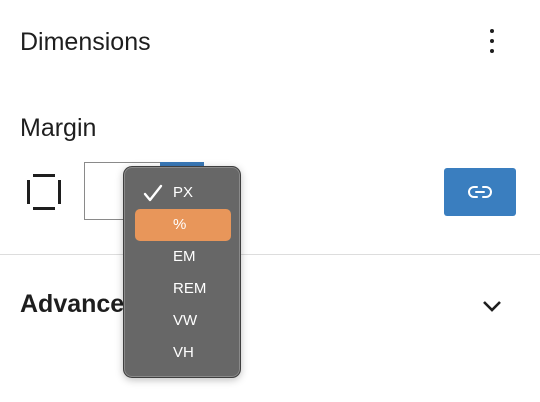 The image size is (540, 402). Describe the element at coordinates (79, 304) in the screenshot. I see `advanced-toggle-label: Advanced` at that location.